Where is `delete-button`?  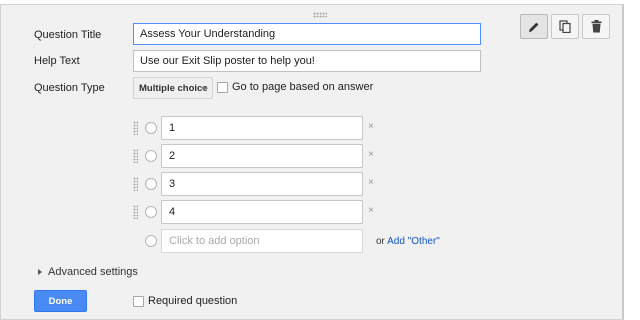 delete-button is located at coordinates (596, 26).